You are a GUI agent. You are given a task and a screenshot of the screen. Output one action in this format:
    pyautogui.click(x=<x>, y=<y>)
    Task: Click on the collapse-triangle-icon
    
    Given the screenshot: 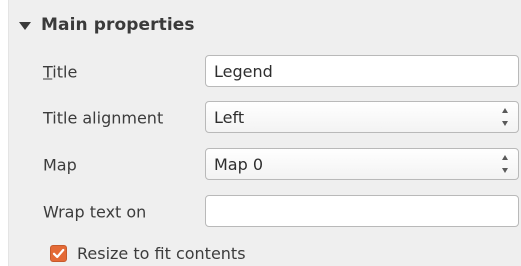 What is the action you would take?
    pyautogui.click(x=25, y=25)
    